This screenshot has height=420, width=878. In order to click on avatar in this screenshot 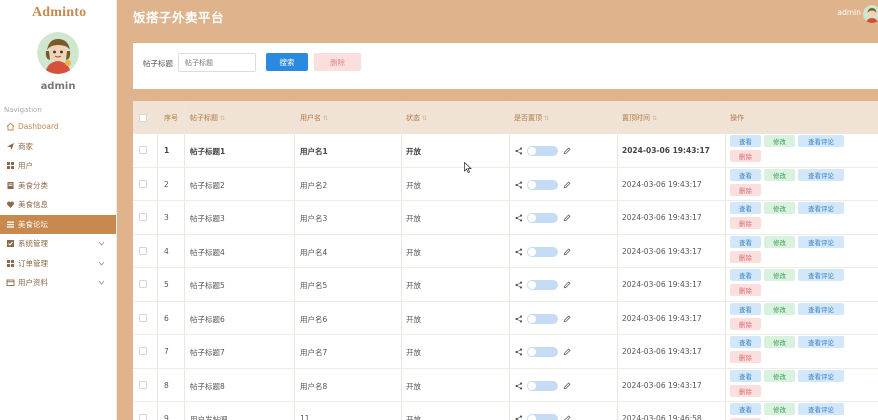, I will do `click(58, 53)`.